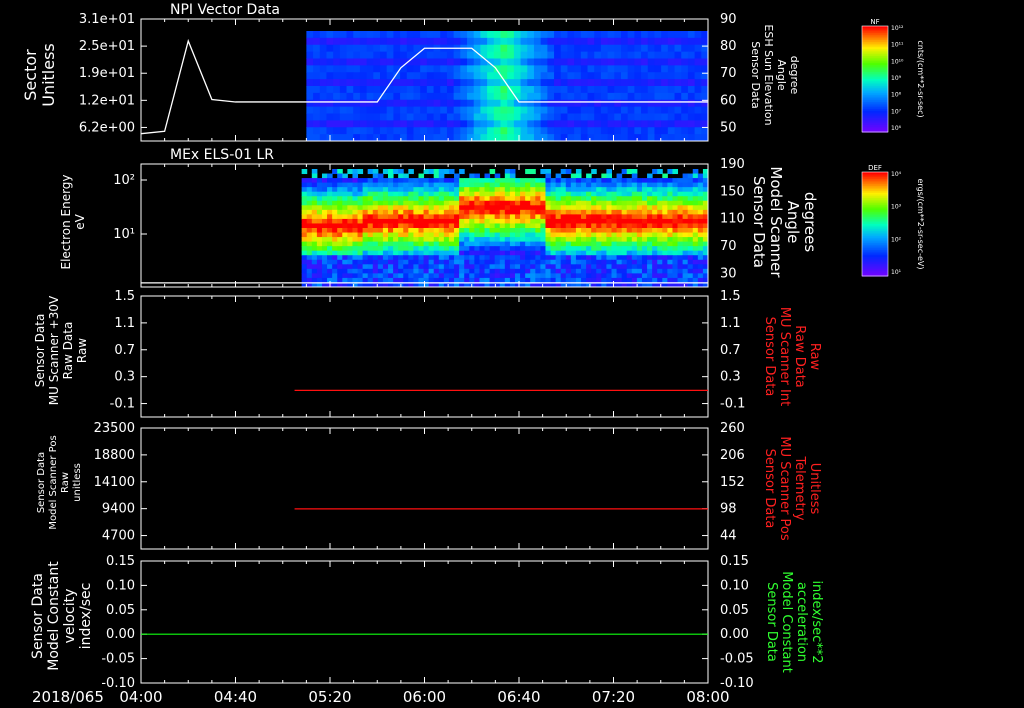 Image resolution: width=1024 pixels, height=708 pixels. Describe the element at coordinates (124, 234) in the screenshot. I see `panel-1-y-tick-label: 10¹` at that location.